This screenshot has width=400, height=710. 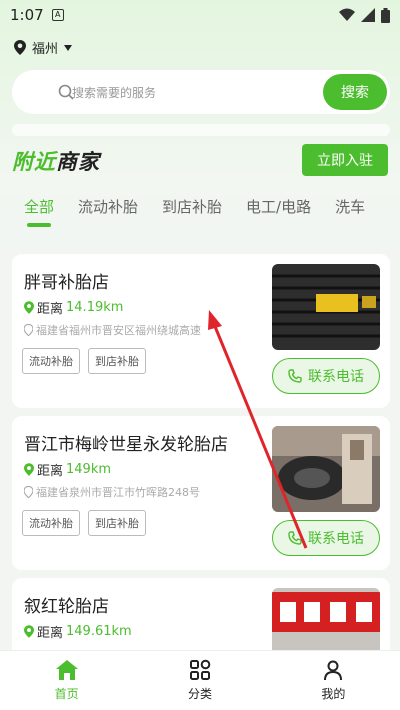 I want to click on tab-all: 全部, so click(x=33, y=216).